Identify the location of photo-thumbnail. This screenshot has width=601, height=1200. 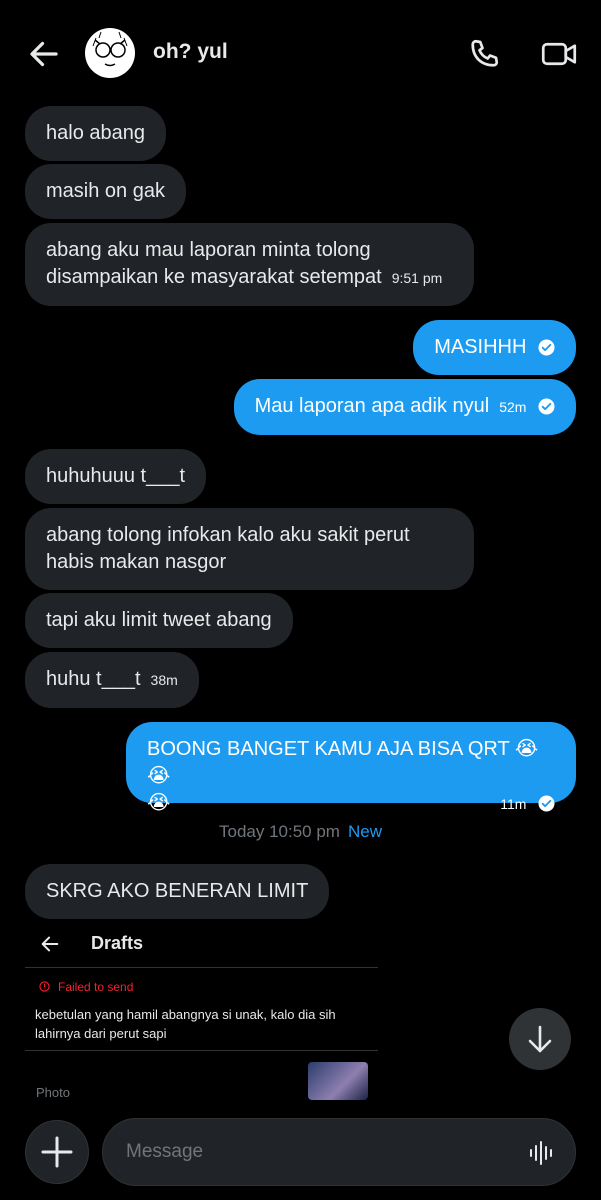
(338, 1081).